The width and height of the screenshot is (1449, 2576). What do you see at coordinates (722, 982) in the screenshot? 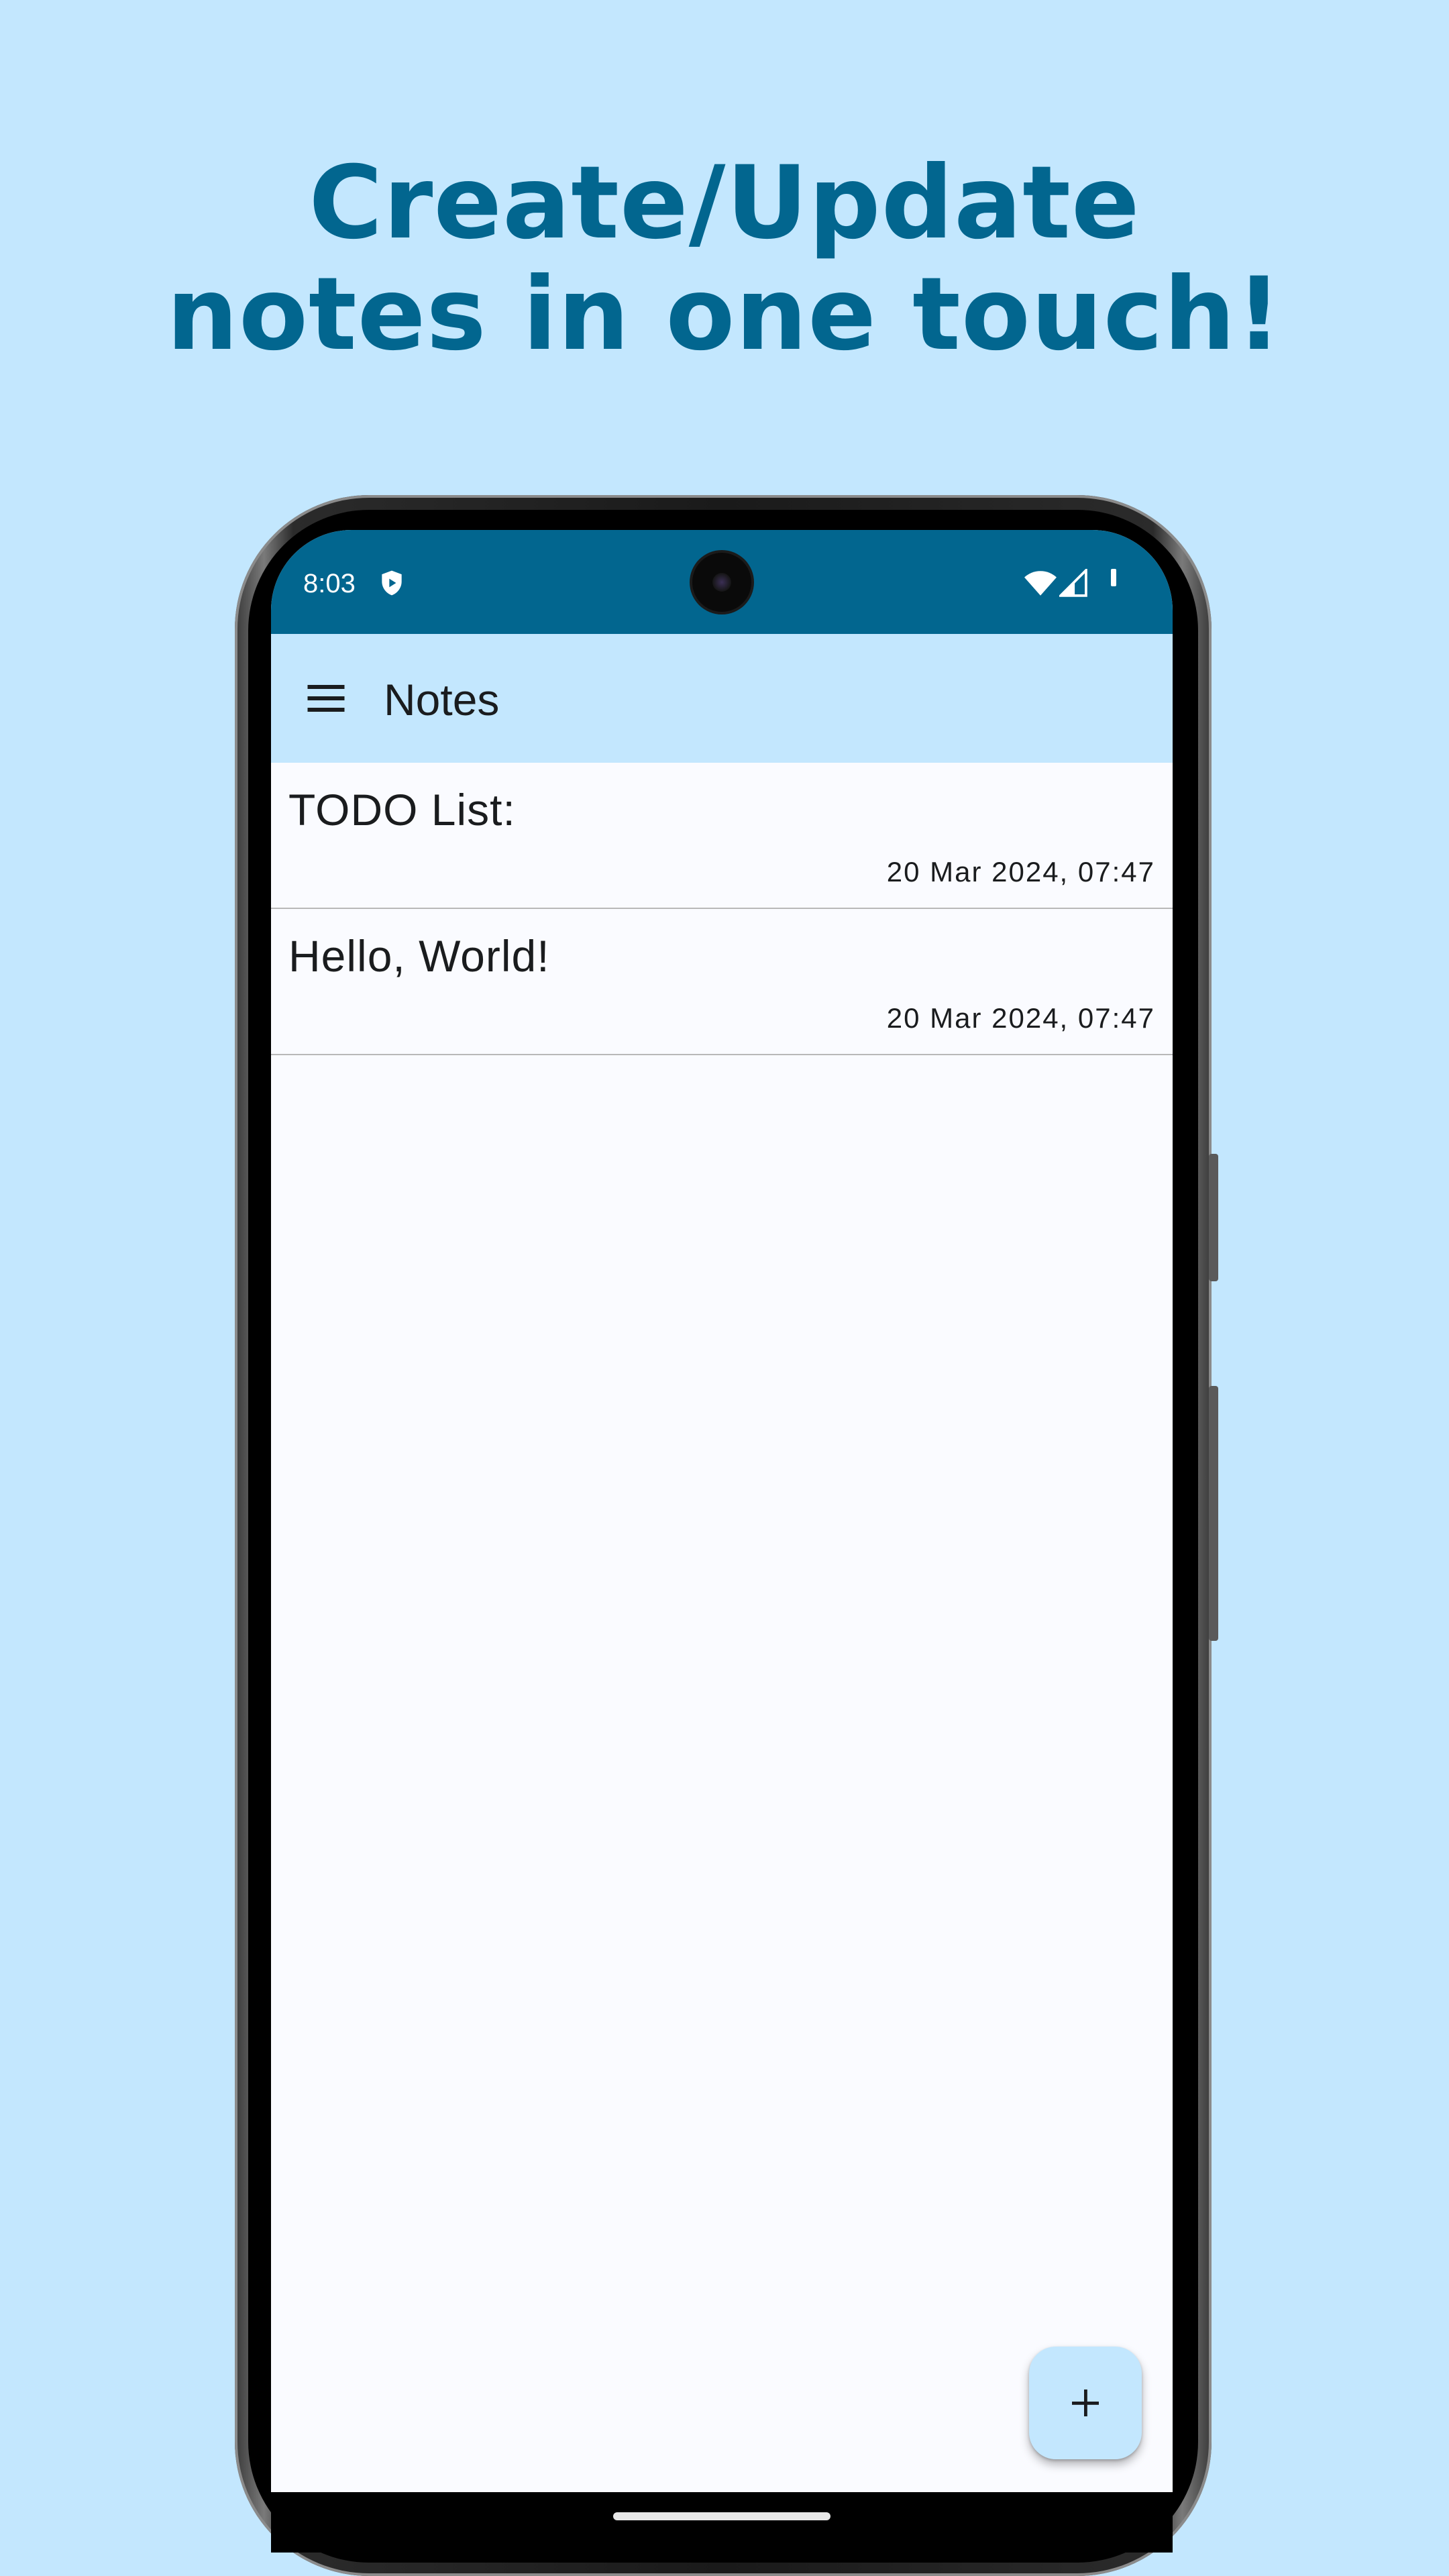
I see `note-item: Hello, World! 20 Mar 2024, 07:47` at bounding box center [722, 982].